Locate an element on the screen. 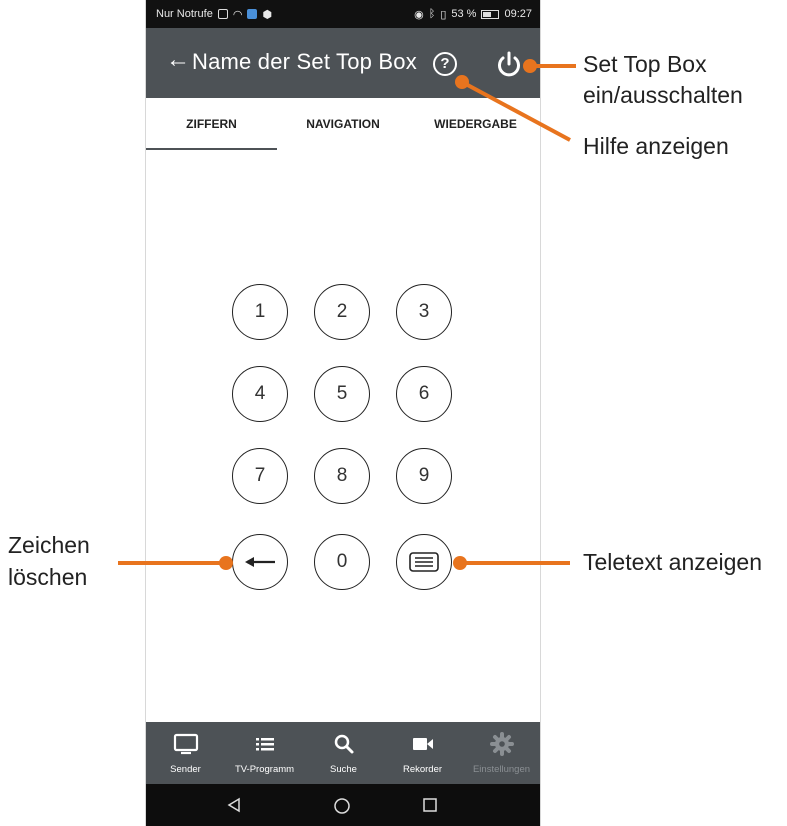  power-annotation-line2: ein/ausschalten is located at coordinates (663, 95).